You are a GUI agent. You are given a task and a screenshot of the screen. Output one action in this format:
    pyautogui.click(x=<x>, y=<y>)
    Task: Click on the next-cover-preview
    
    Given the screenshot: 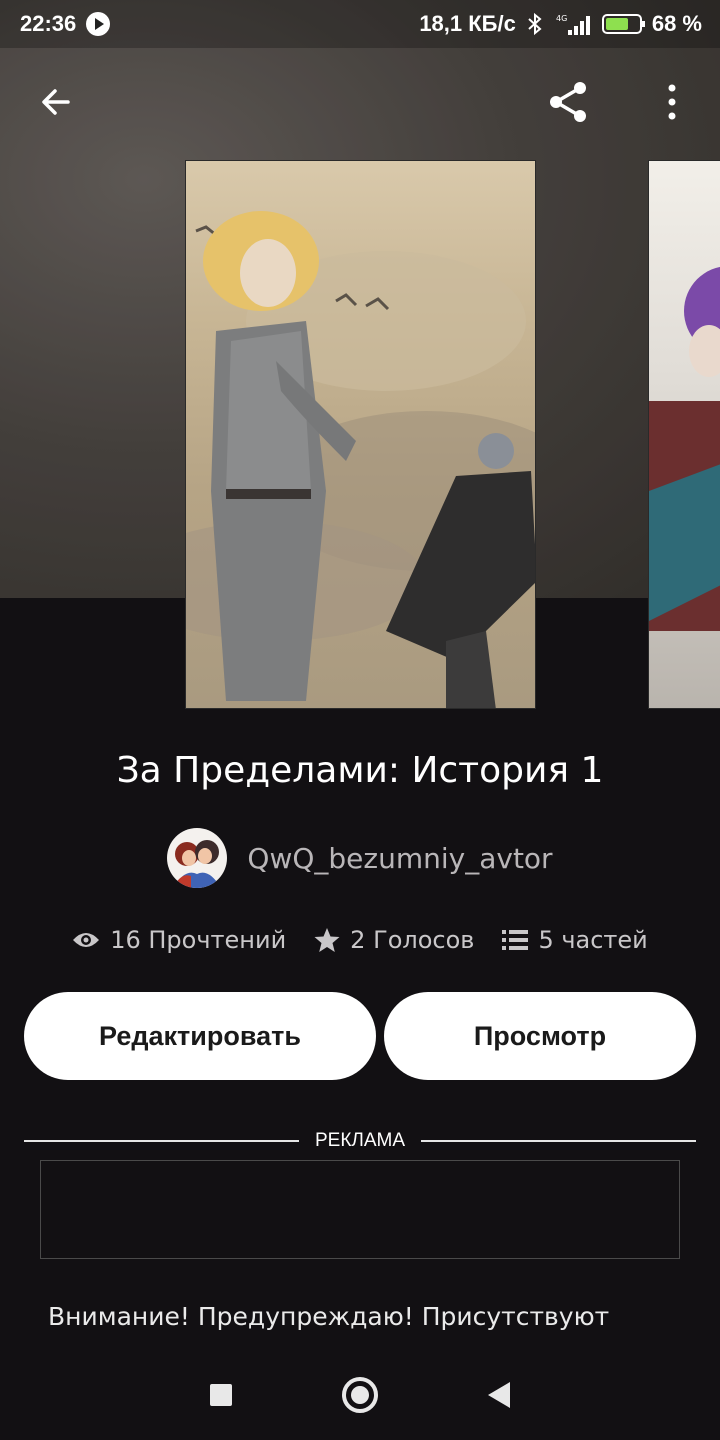 What is the action you would take?
    pyautogui.click(x=684, y=434)
    